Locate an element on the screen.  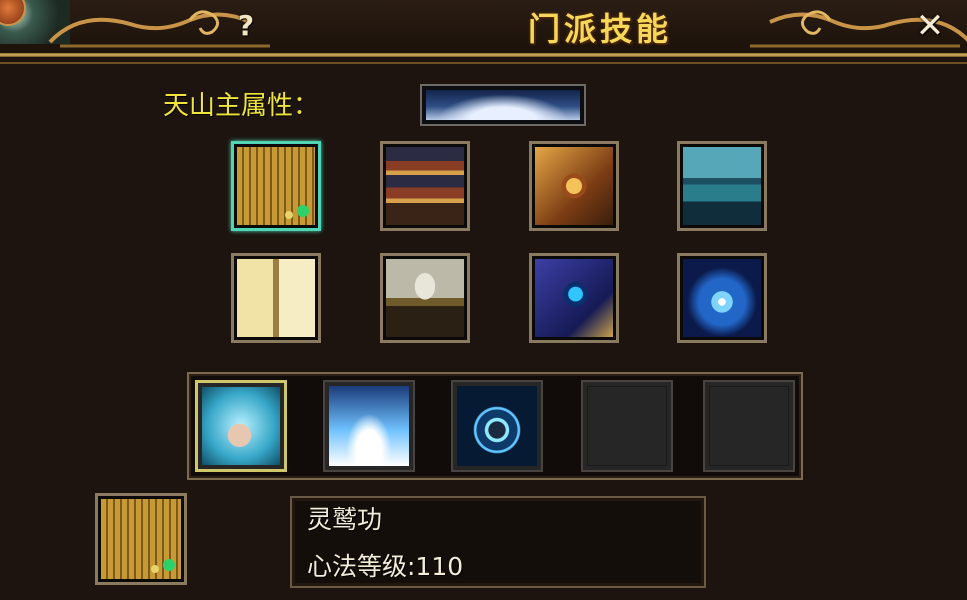
mystic-scroll-icon is located at coordinates (574, 298).